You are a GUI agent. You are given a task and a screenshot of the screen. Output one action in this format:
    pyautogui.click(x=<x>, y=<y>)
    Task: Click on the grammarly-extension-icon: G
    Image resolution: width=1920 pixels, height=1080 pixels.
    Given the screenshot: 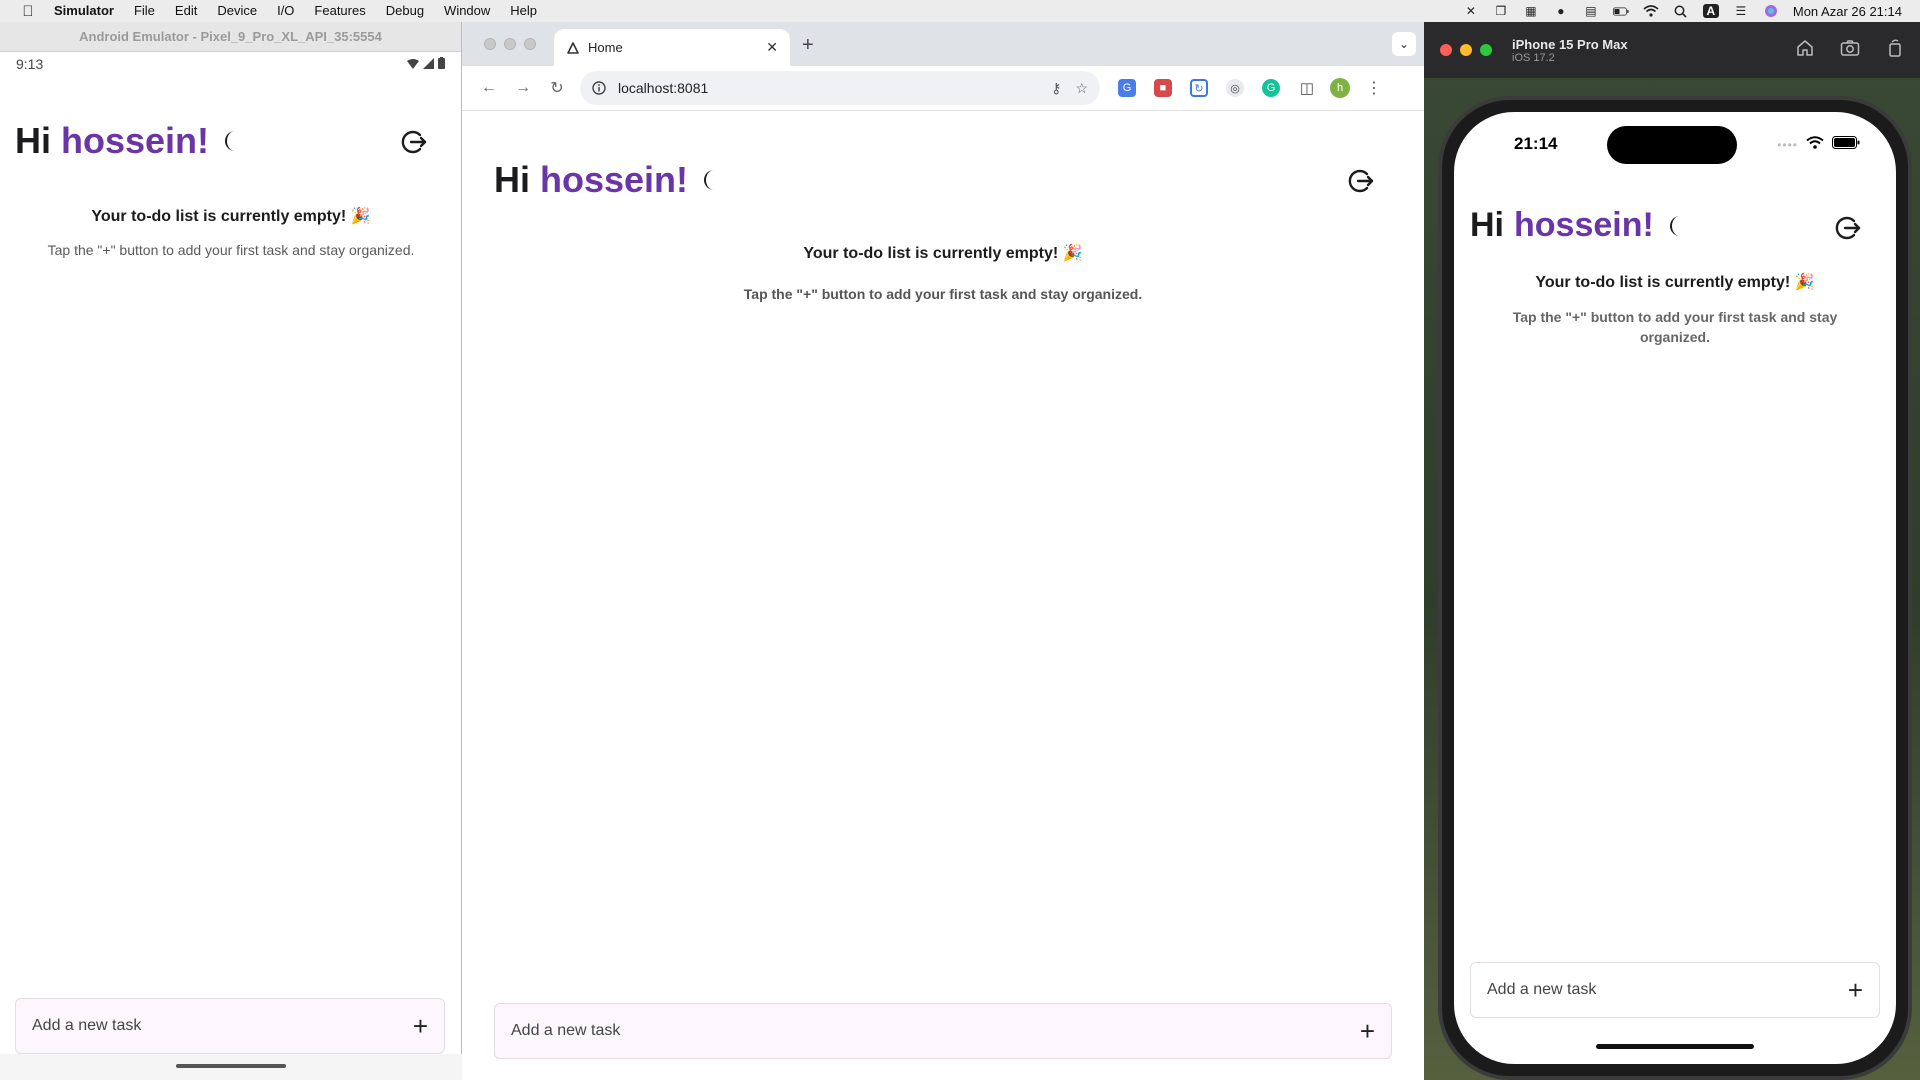 What is the action you would take?
    pyautogui.click(x=1271, y=88)
    